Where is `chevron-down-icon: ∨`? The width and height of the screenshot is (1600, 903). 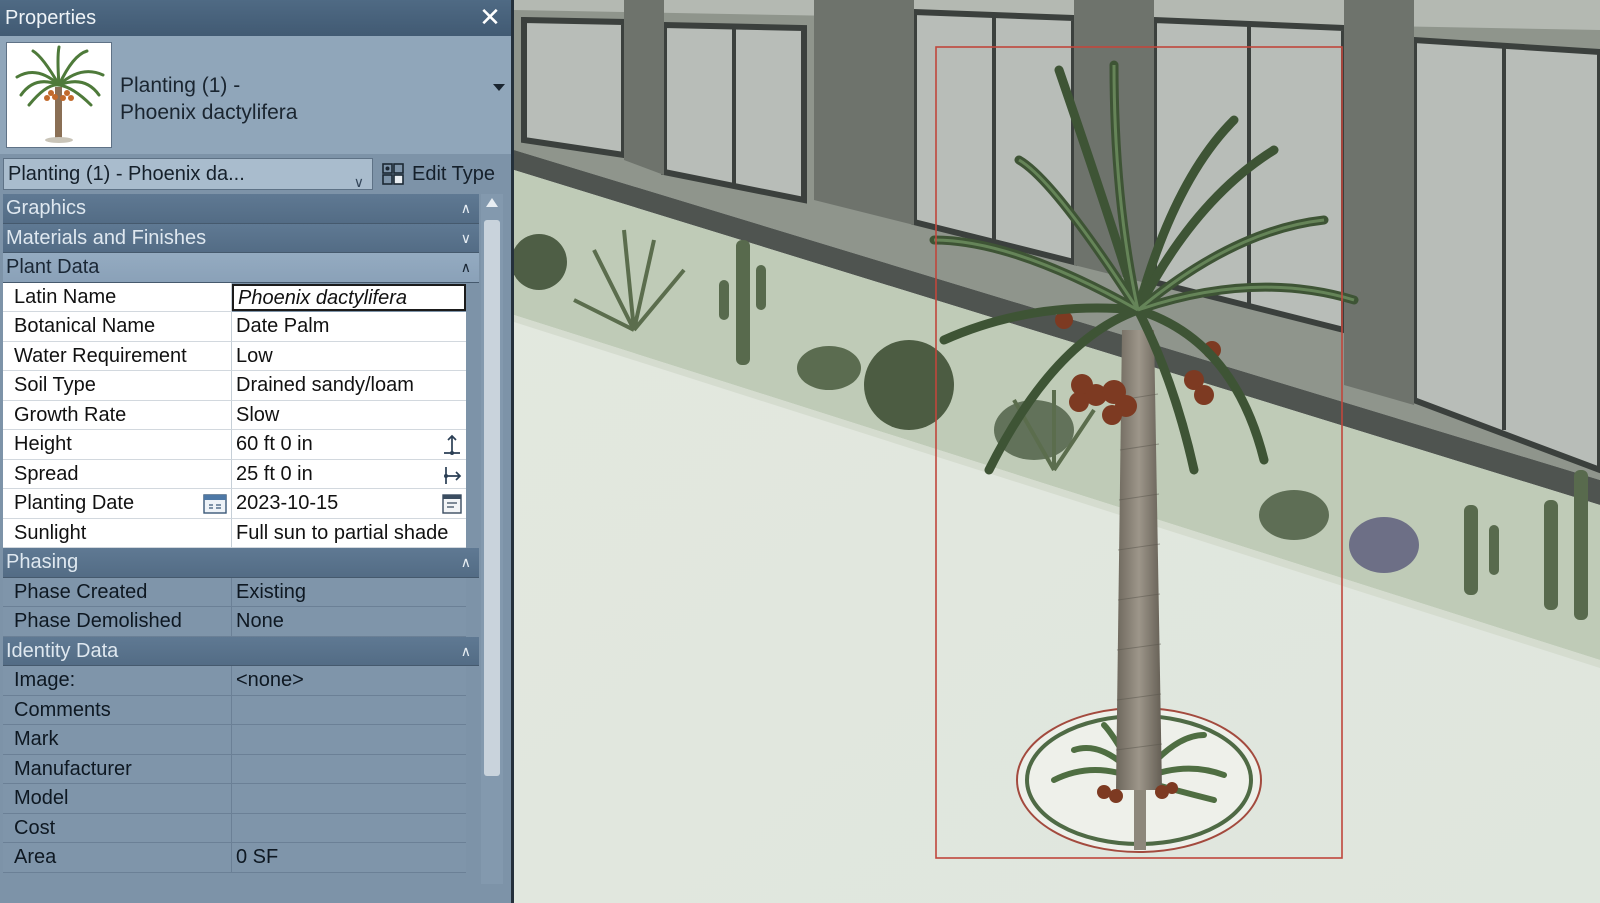
chevron-down-icon: ∨ is located at coordinates (359, 182).